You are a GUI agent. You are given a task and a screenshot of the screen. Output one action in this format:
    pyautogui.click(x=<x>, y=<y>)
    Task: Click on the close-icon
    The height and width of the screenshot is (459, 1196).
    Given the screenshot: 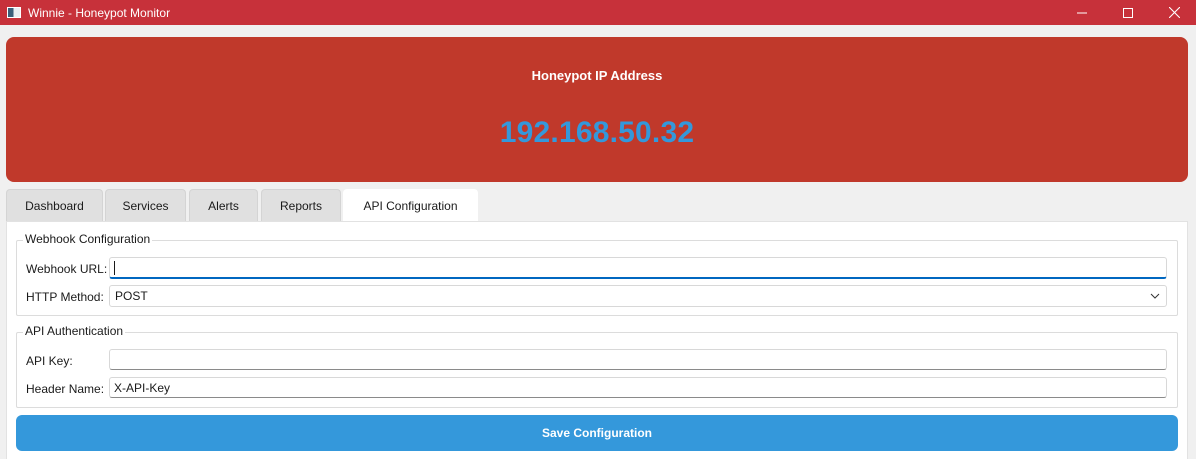 What is the action you would take?
    pyautogui.click(x=1174, y=12)
    